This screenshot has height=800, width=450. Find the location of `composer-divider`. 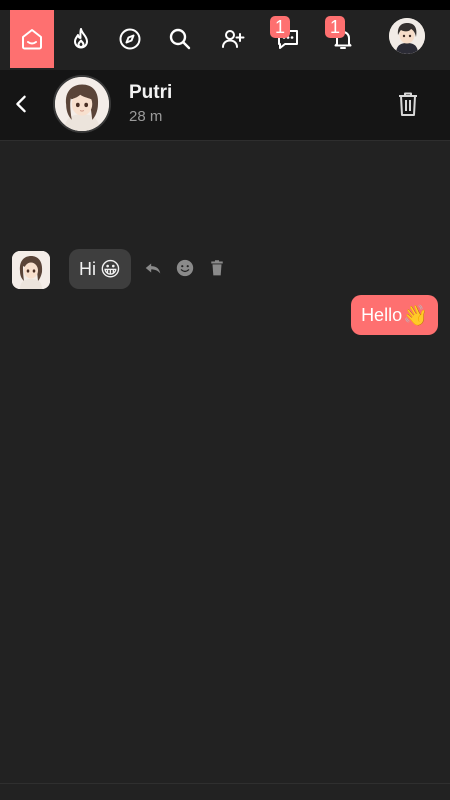

composer-divider is located at coordinates (225, 783).